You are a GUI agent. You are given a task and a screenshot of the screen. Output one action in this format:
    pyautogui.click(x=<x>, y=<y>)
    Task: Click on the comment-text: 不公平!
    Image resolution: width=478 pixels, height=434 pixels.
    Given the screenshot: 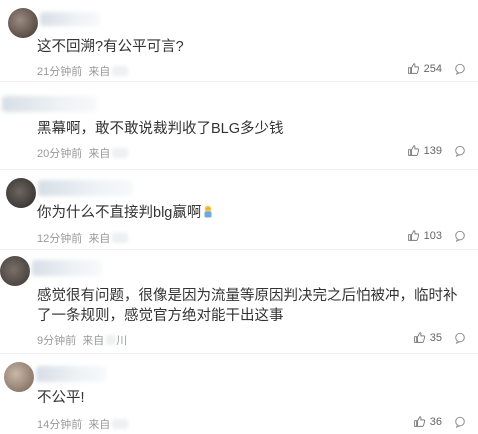 What is the action you would take?
    pyautogui.click(x=61, y=398)
    